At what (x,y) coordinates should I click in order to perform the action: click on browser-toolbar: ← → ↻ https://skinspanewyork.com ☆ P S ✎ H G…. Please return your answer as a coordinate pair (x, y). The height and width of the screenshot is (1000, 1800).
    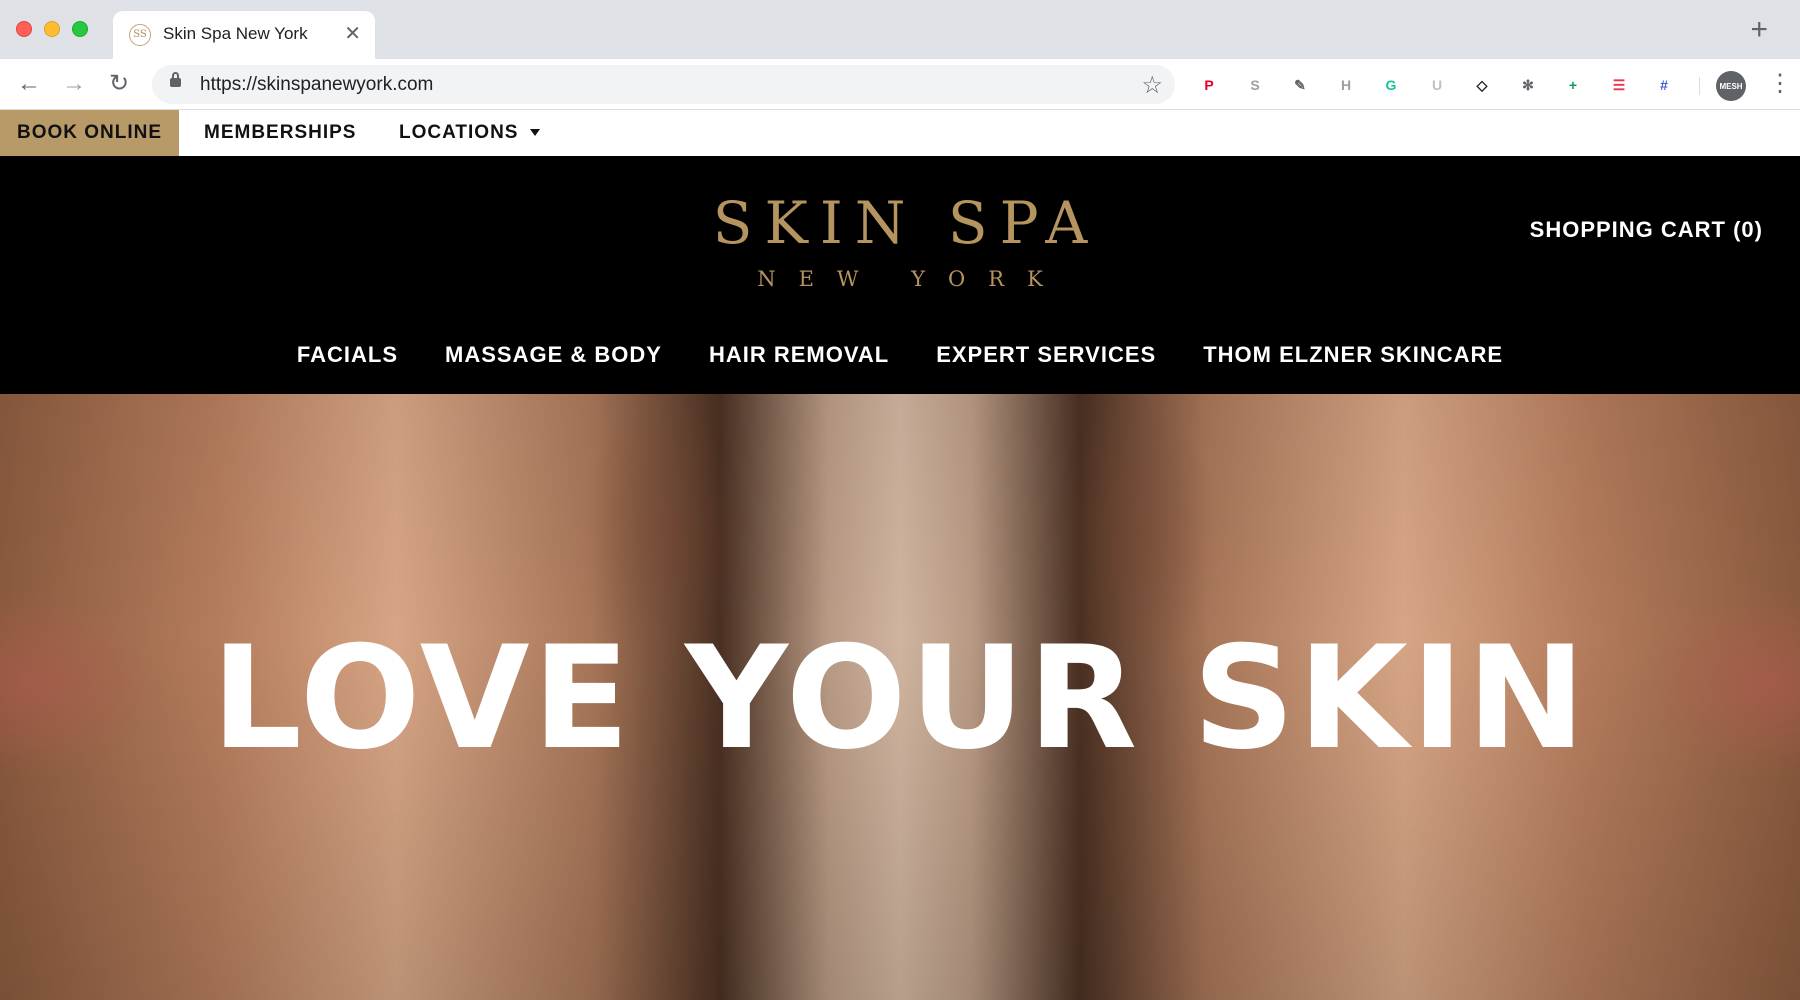
    Looking at the image, I should click on (900, 84).